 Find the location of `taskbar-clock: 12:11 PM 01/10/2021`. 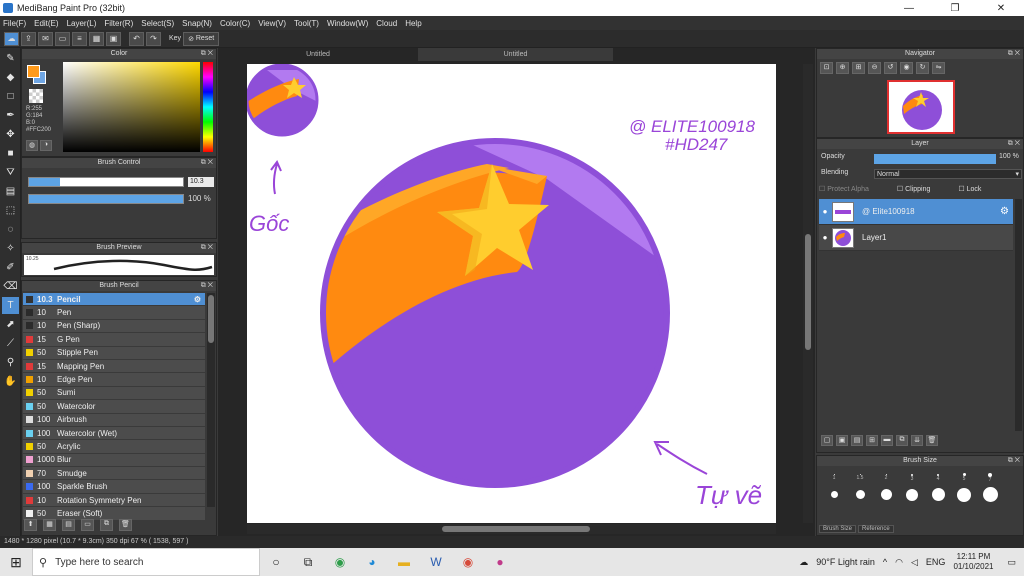

taskbar-clock: 12:11 PM 01/10/2021 is located at coordinates (973, 562).